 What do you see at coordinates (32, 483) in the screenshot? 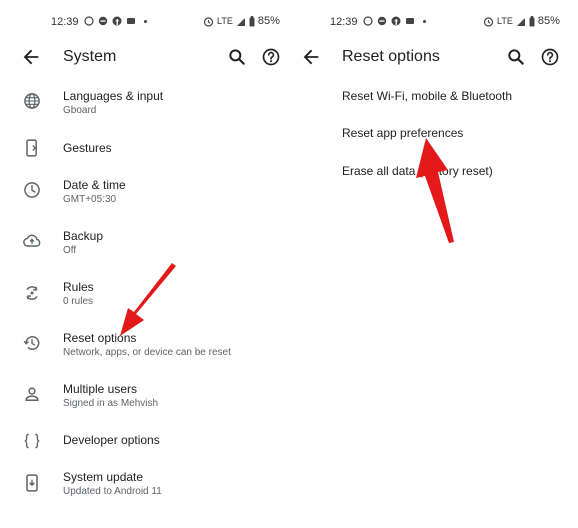
I see `system-update-icon` at bounding box center [32, 483].